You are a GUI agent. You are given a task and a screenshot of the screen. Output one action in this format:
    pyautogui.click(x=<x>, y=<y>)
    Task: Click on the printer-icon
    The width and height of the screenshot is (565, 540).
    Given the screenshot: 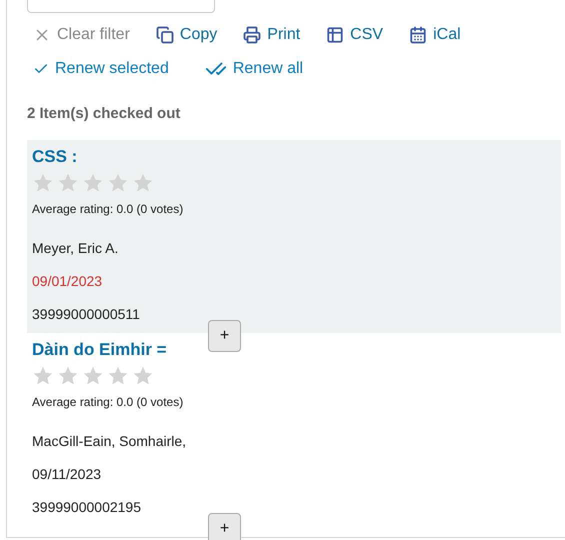 What is the action you would take?
    pyautogui.click(x=252, y=35)
    